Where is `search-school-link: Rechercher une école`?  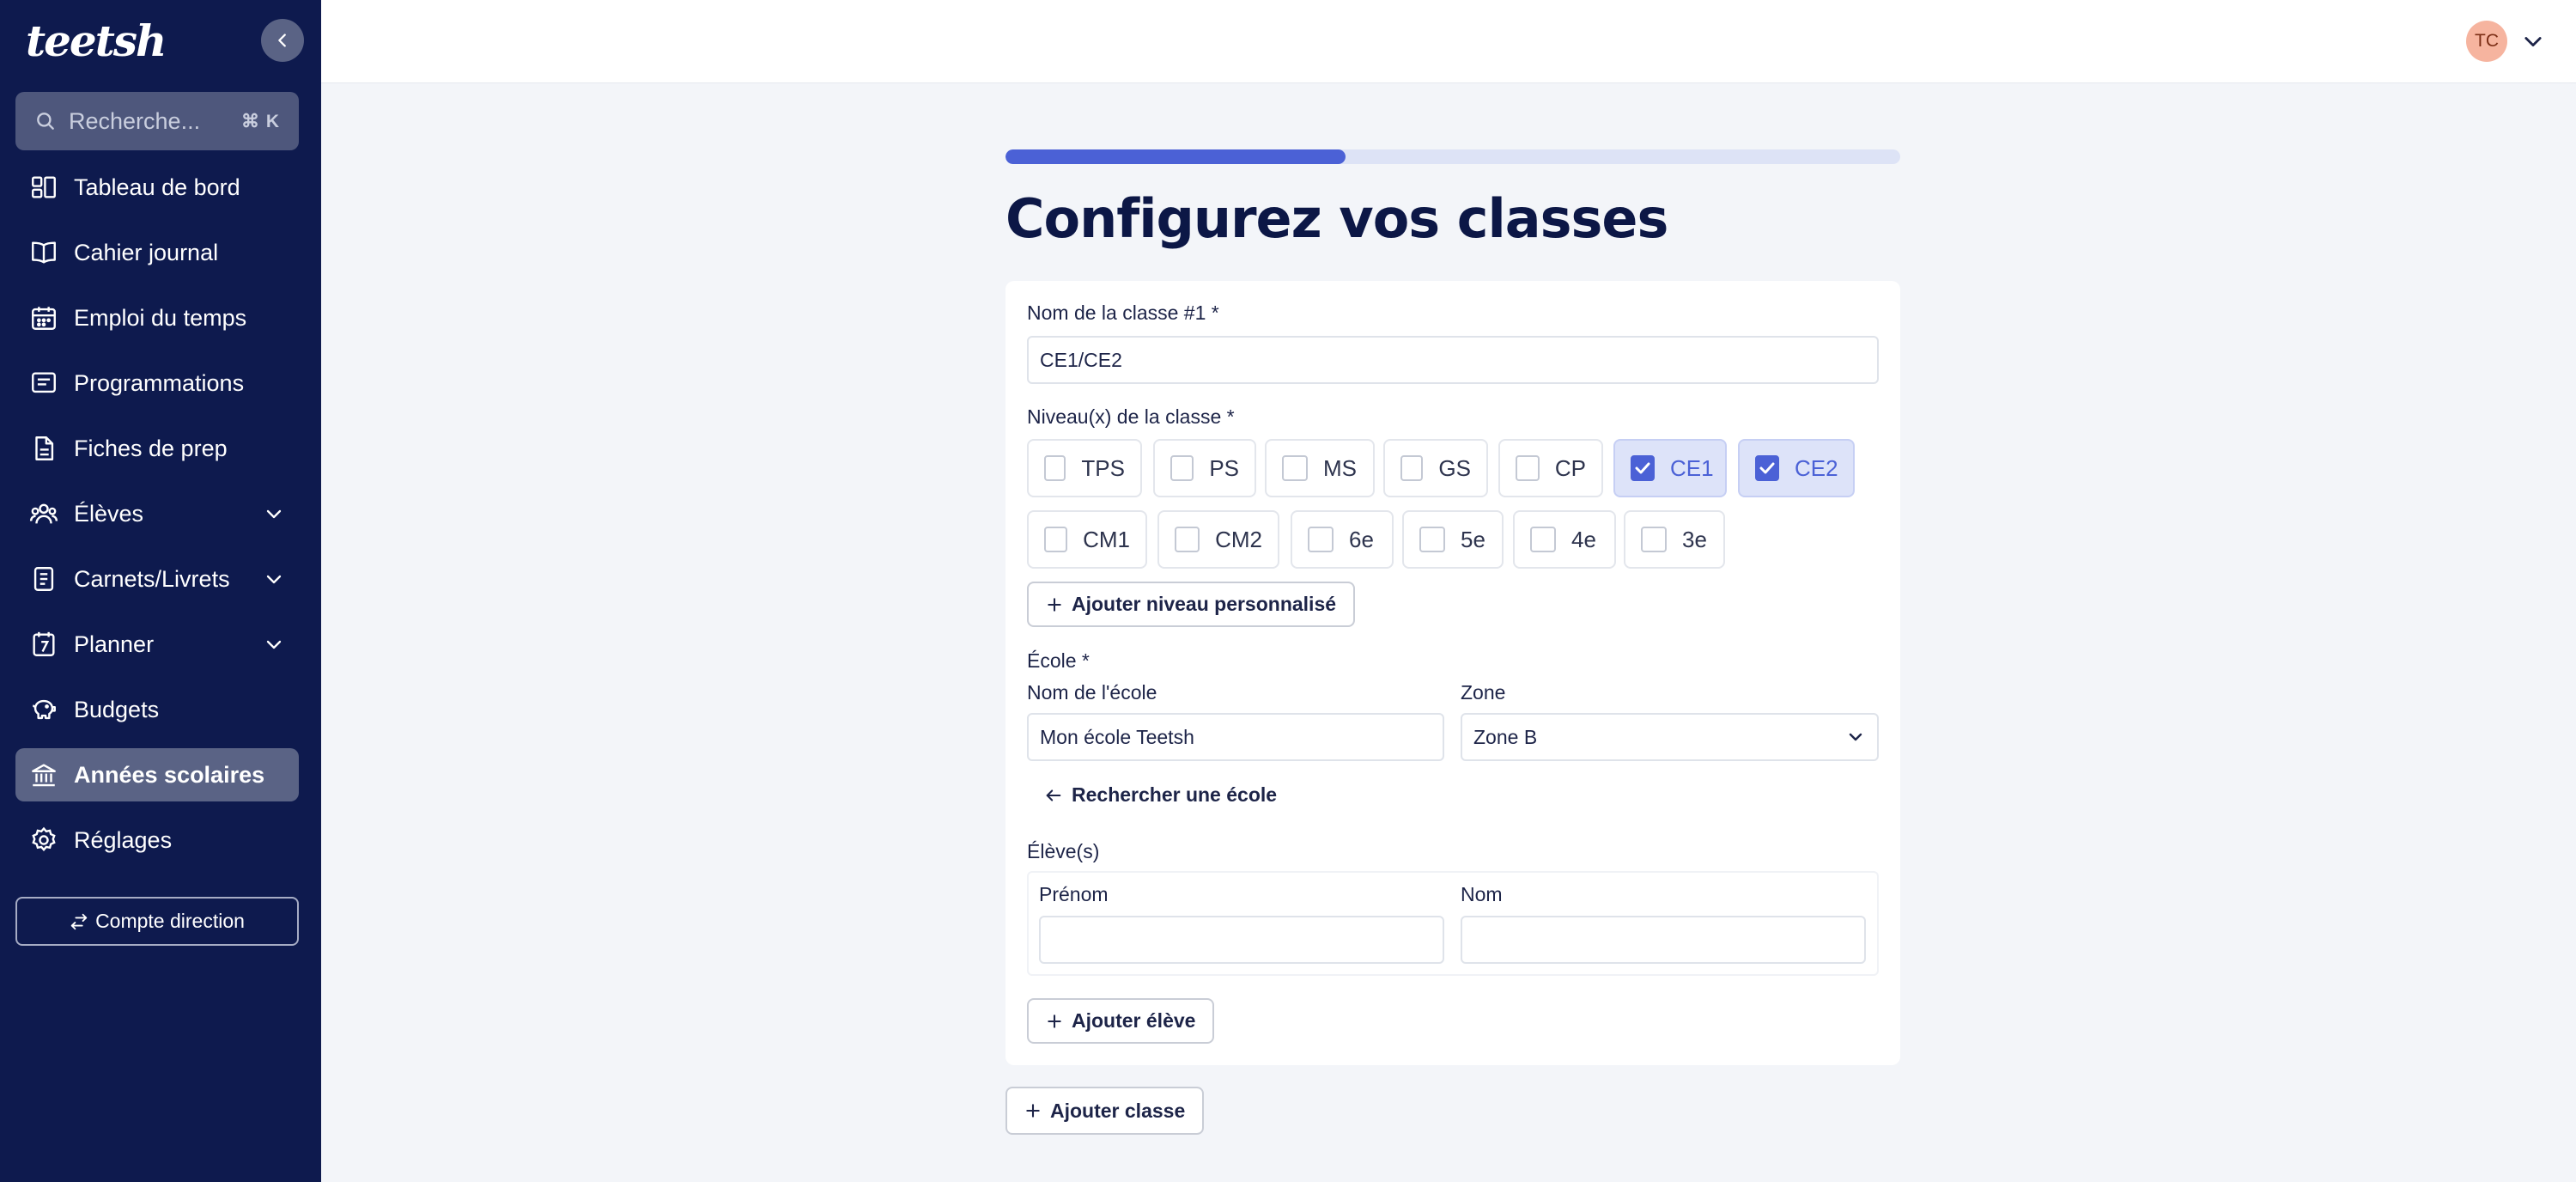 search-school-link: Rechercher une école is located at coordinates (1160, 795).